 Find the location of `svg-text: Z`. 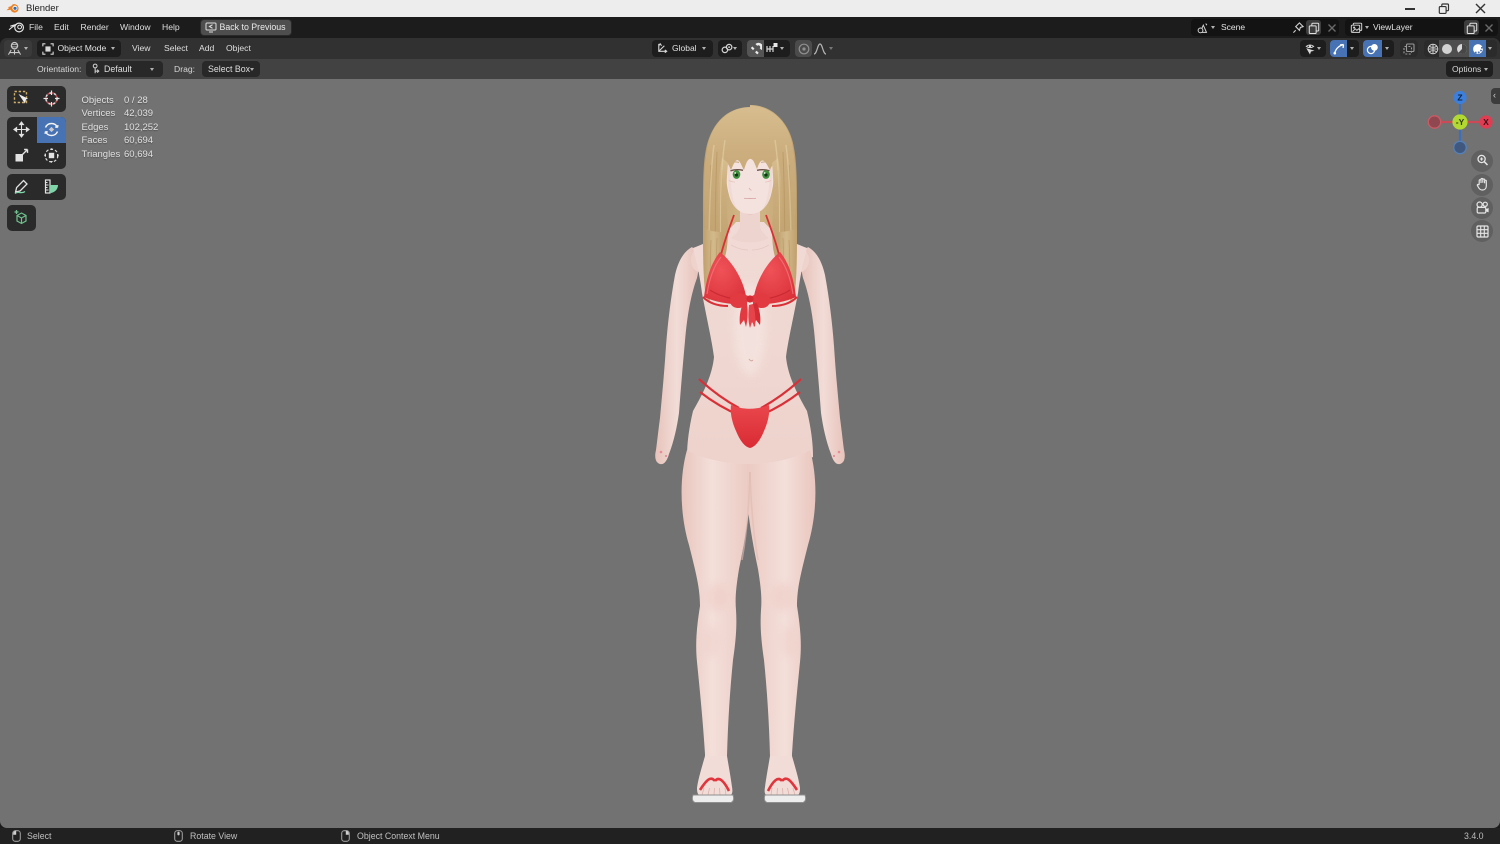

svg-text: Z is located at coordinates (1459, 98).